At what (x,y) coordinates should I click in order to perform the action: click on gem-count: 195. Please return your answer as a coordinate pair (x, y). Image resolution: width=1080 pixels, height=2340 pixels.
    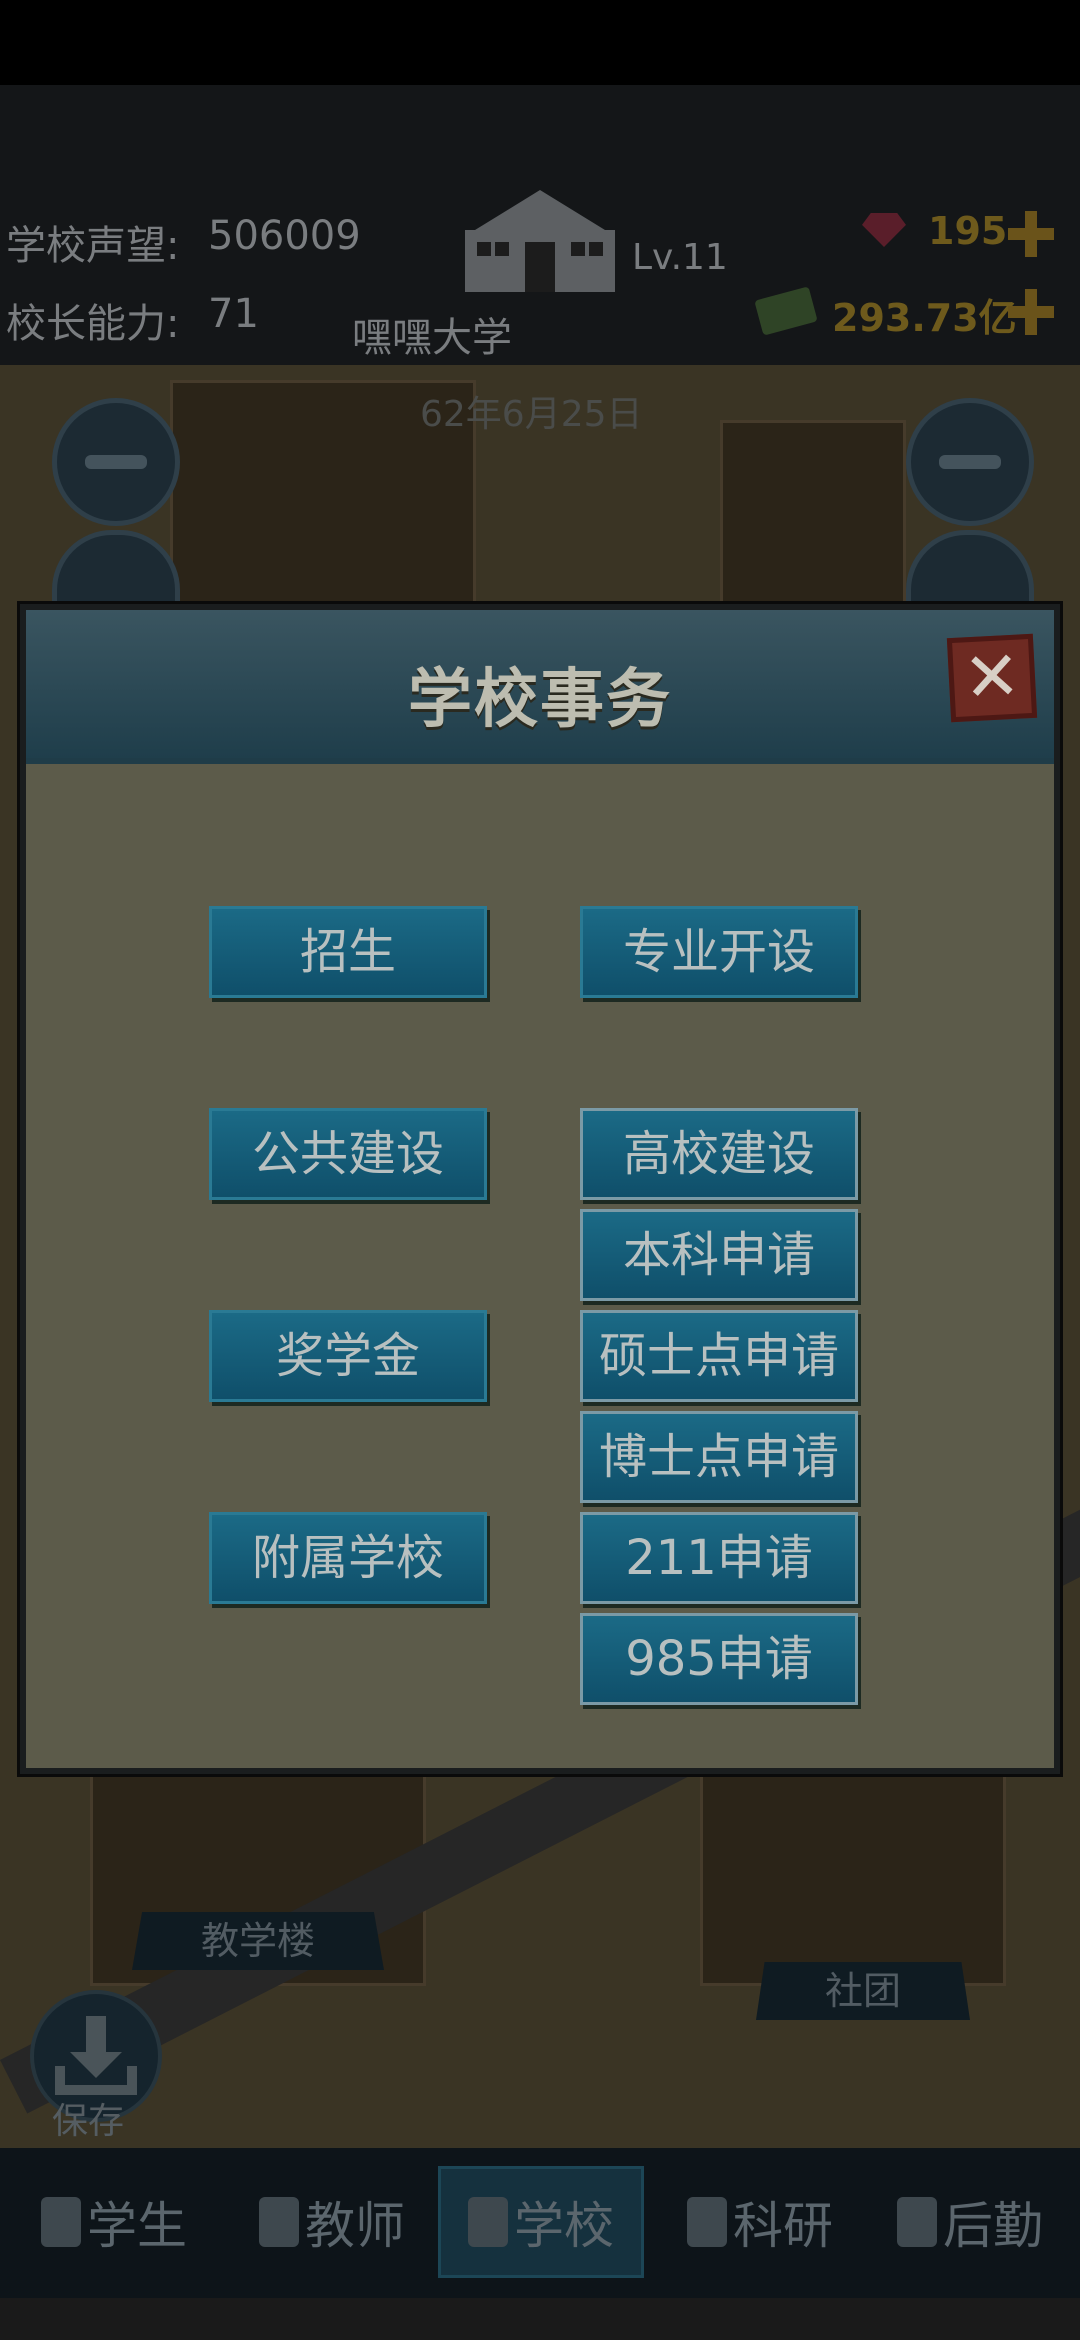
    Looking at the image, I should click on (968, 231).